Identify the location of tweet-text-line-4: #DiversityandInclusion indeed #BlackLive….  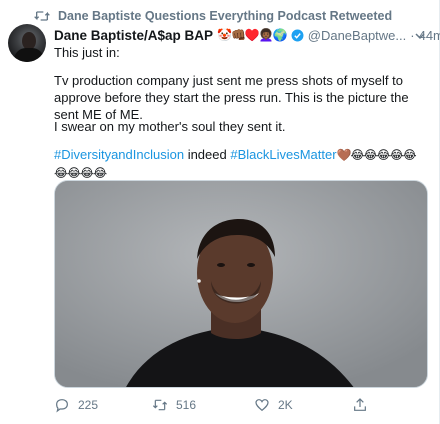
(239, 164).